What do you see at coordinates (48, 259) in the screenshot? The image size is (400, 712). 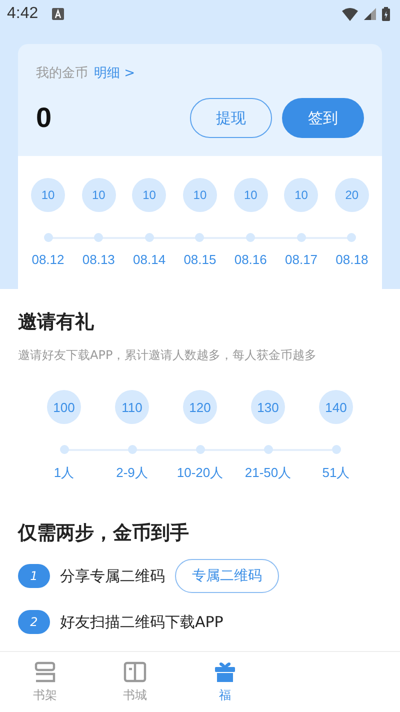 I see `date-label: 08.12` at bounding box center [48, 259].